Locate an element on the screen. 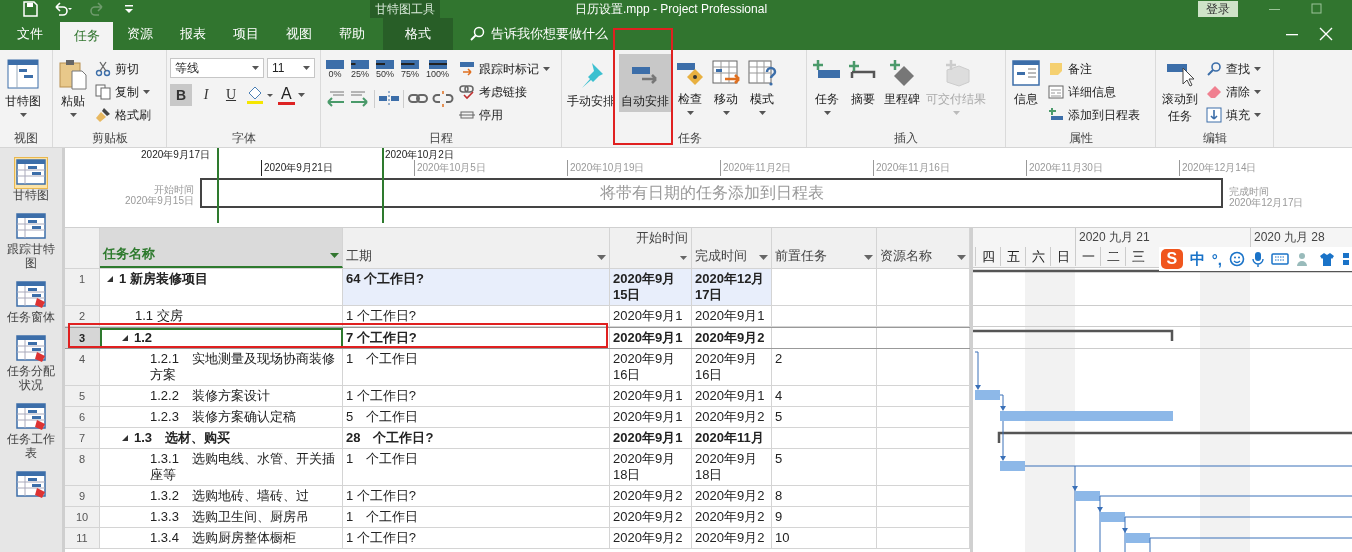 The height and width of the screenshot is (552, 1352). percent-complete-button: 0% is located at coordinates (335, 69).